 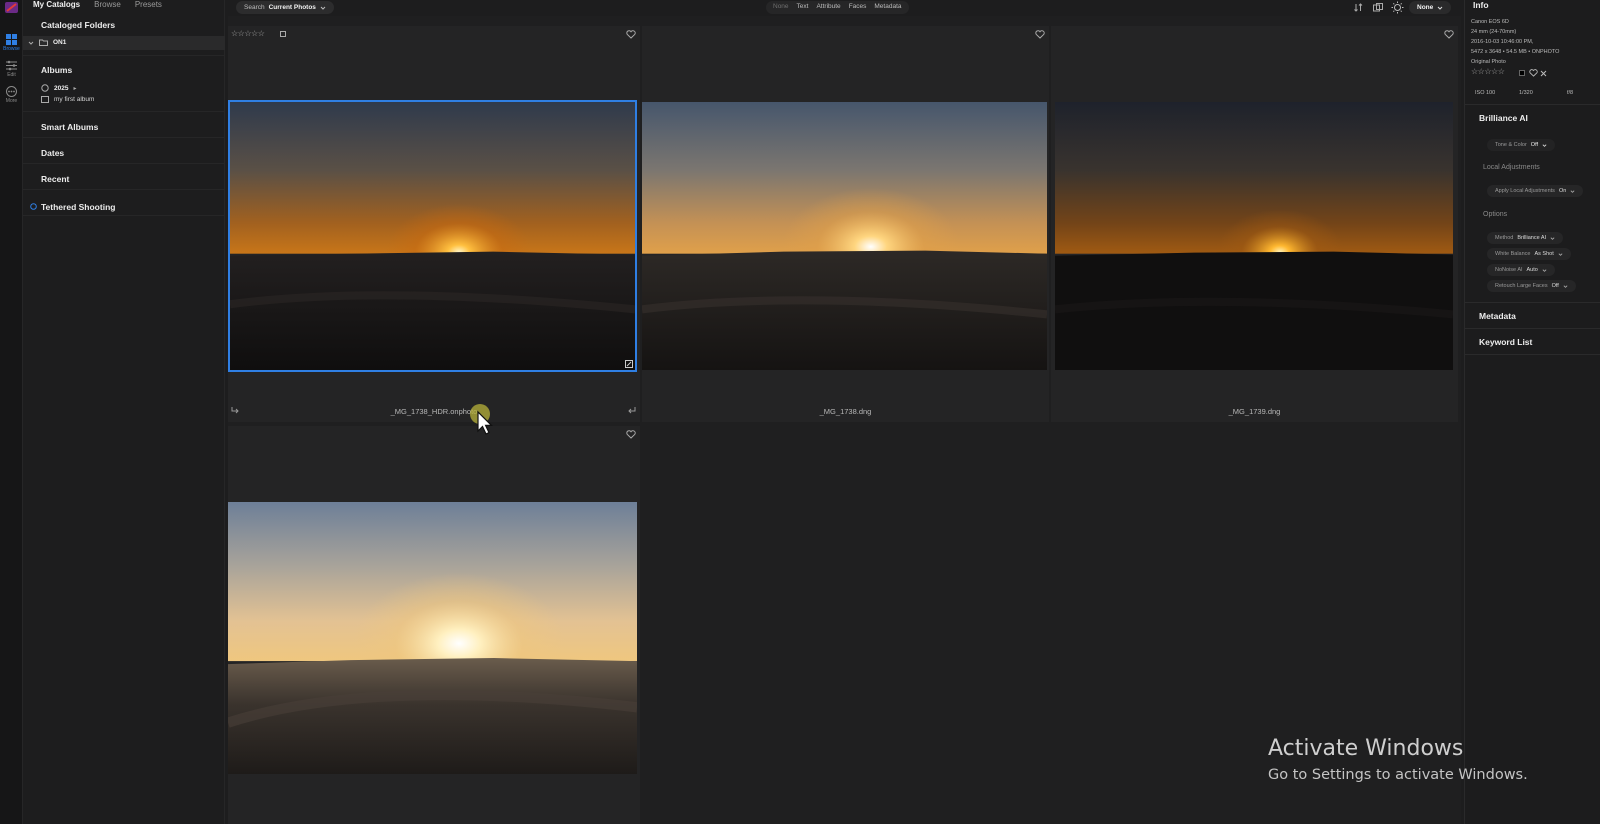 What do you see at coordinates (11, 43) in the screenshot?
I see `rail-browse: Browse` at bounding box center [11, 43].